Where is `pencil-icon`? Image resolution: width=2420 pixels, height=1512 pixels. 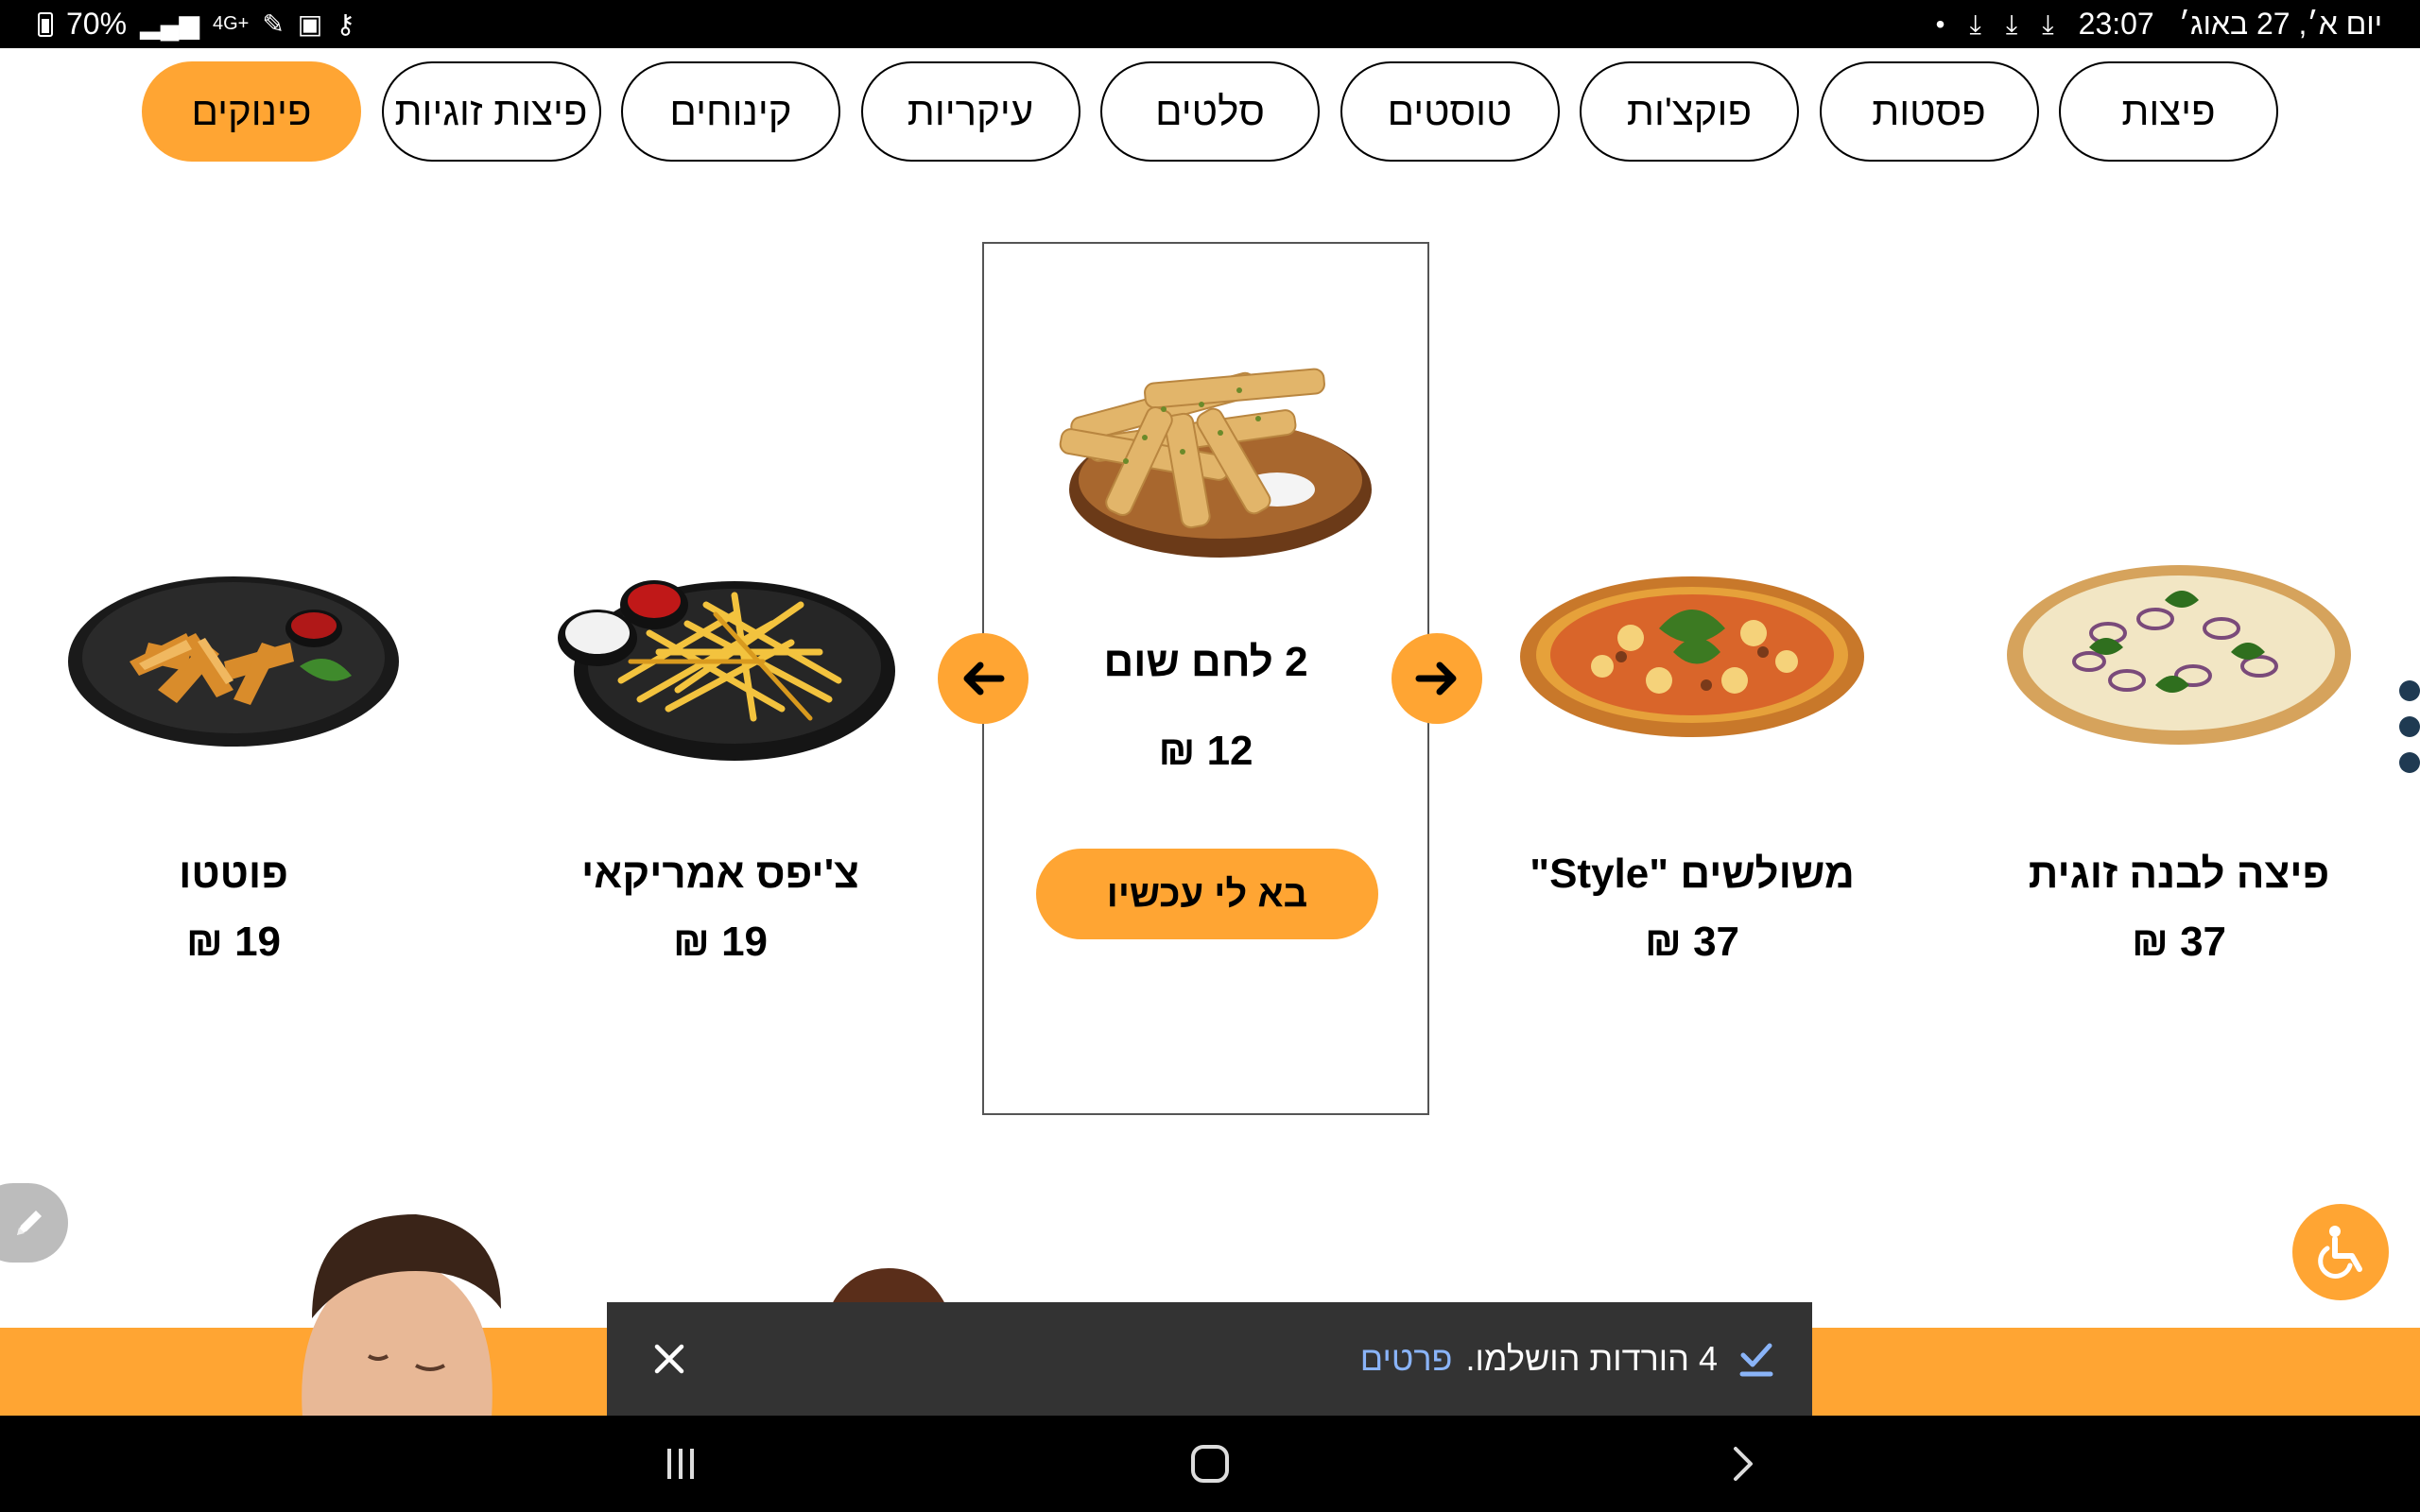
pencil-icon is located at coordinates (30, 1223).